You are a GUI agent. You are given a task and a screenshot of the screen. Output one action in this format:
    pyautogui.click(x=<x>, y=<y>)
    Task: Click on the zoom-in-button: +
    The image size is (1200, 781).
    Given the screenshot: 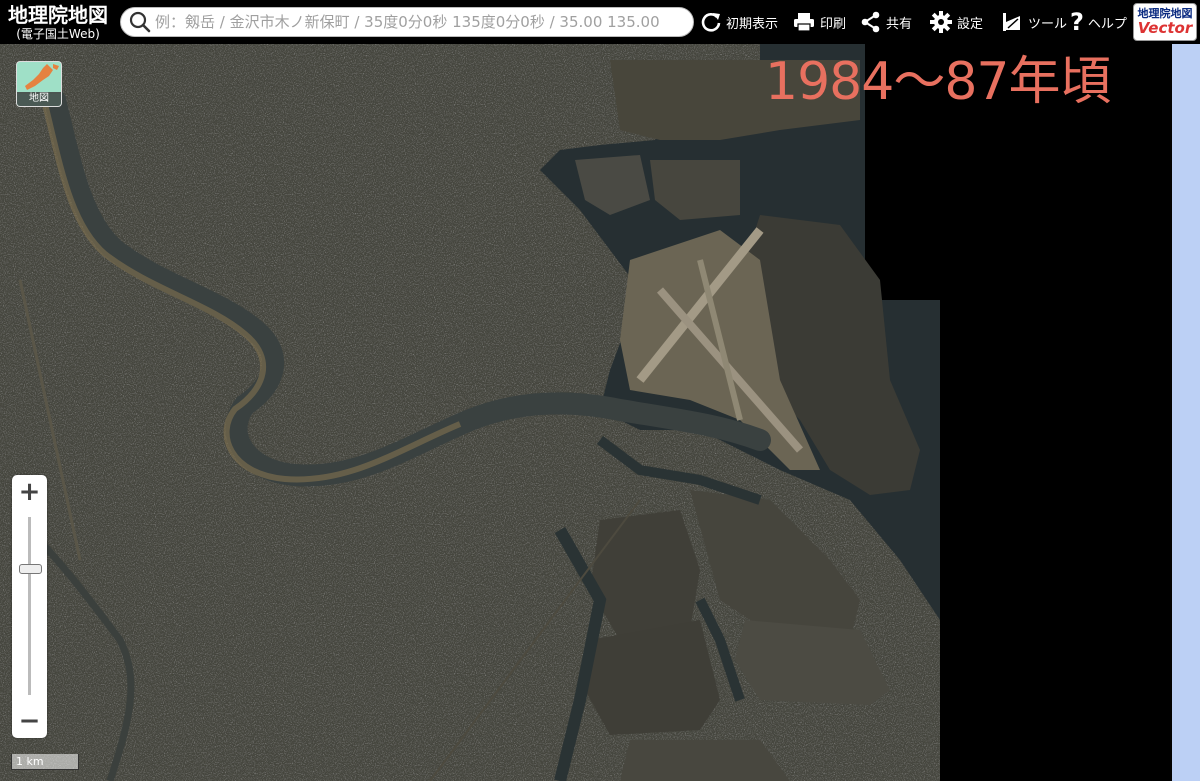 What is the action you would take?
    pyautogui.click(x=29, y=492)
    